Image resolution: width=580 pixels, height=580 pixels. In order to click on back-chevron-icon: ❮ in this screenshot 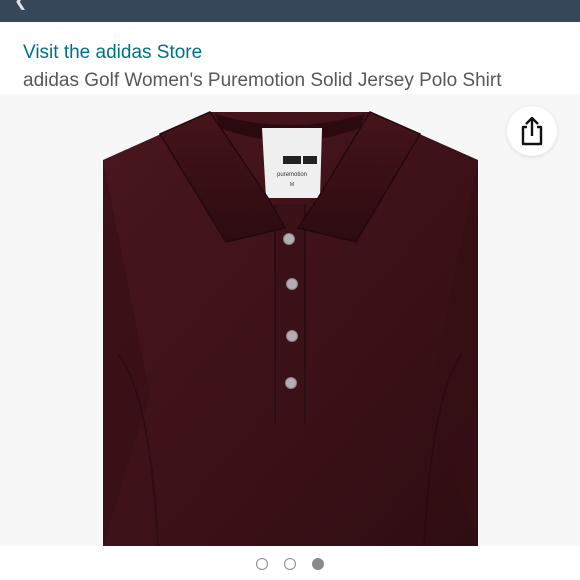, I will do `click(20, 5)`.